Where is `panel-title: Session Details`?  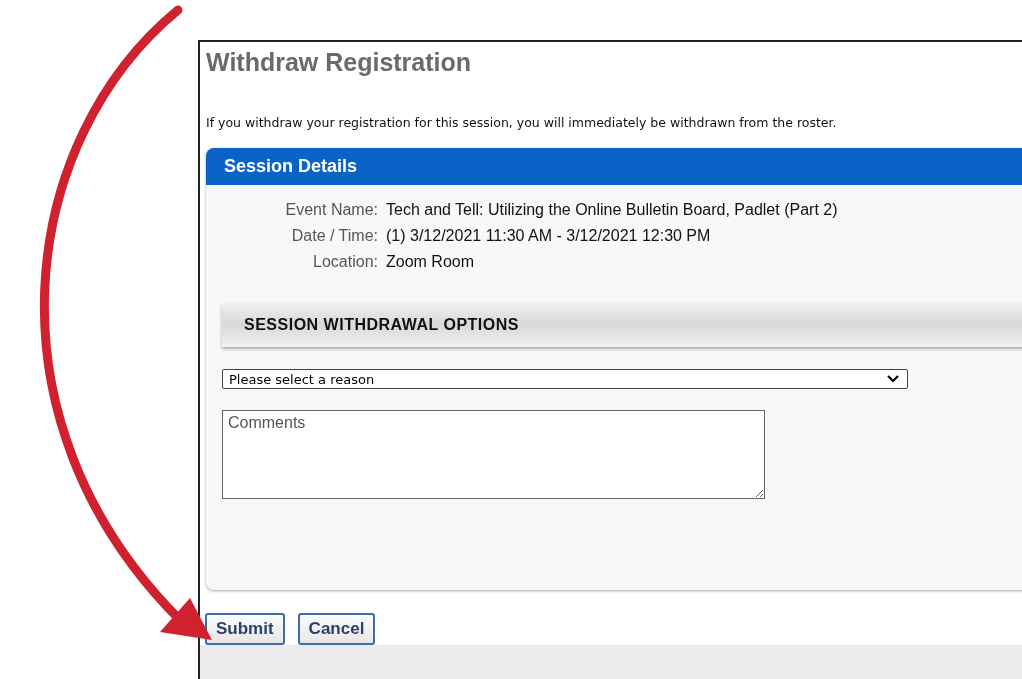
panel-title: Session Details is located at coordinates (291, 166).